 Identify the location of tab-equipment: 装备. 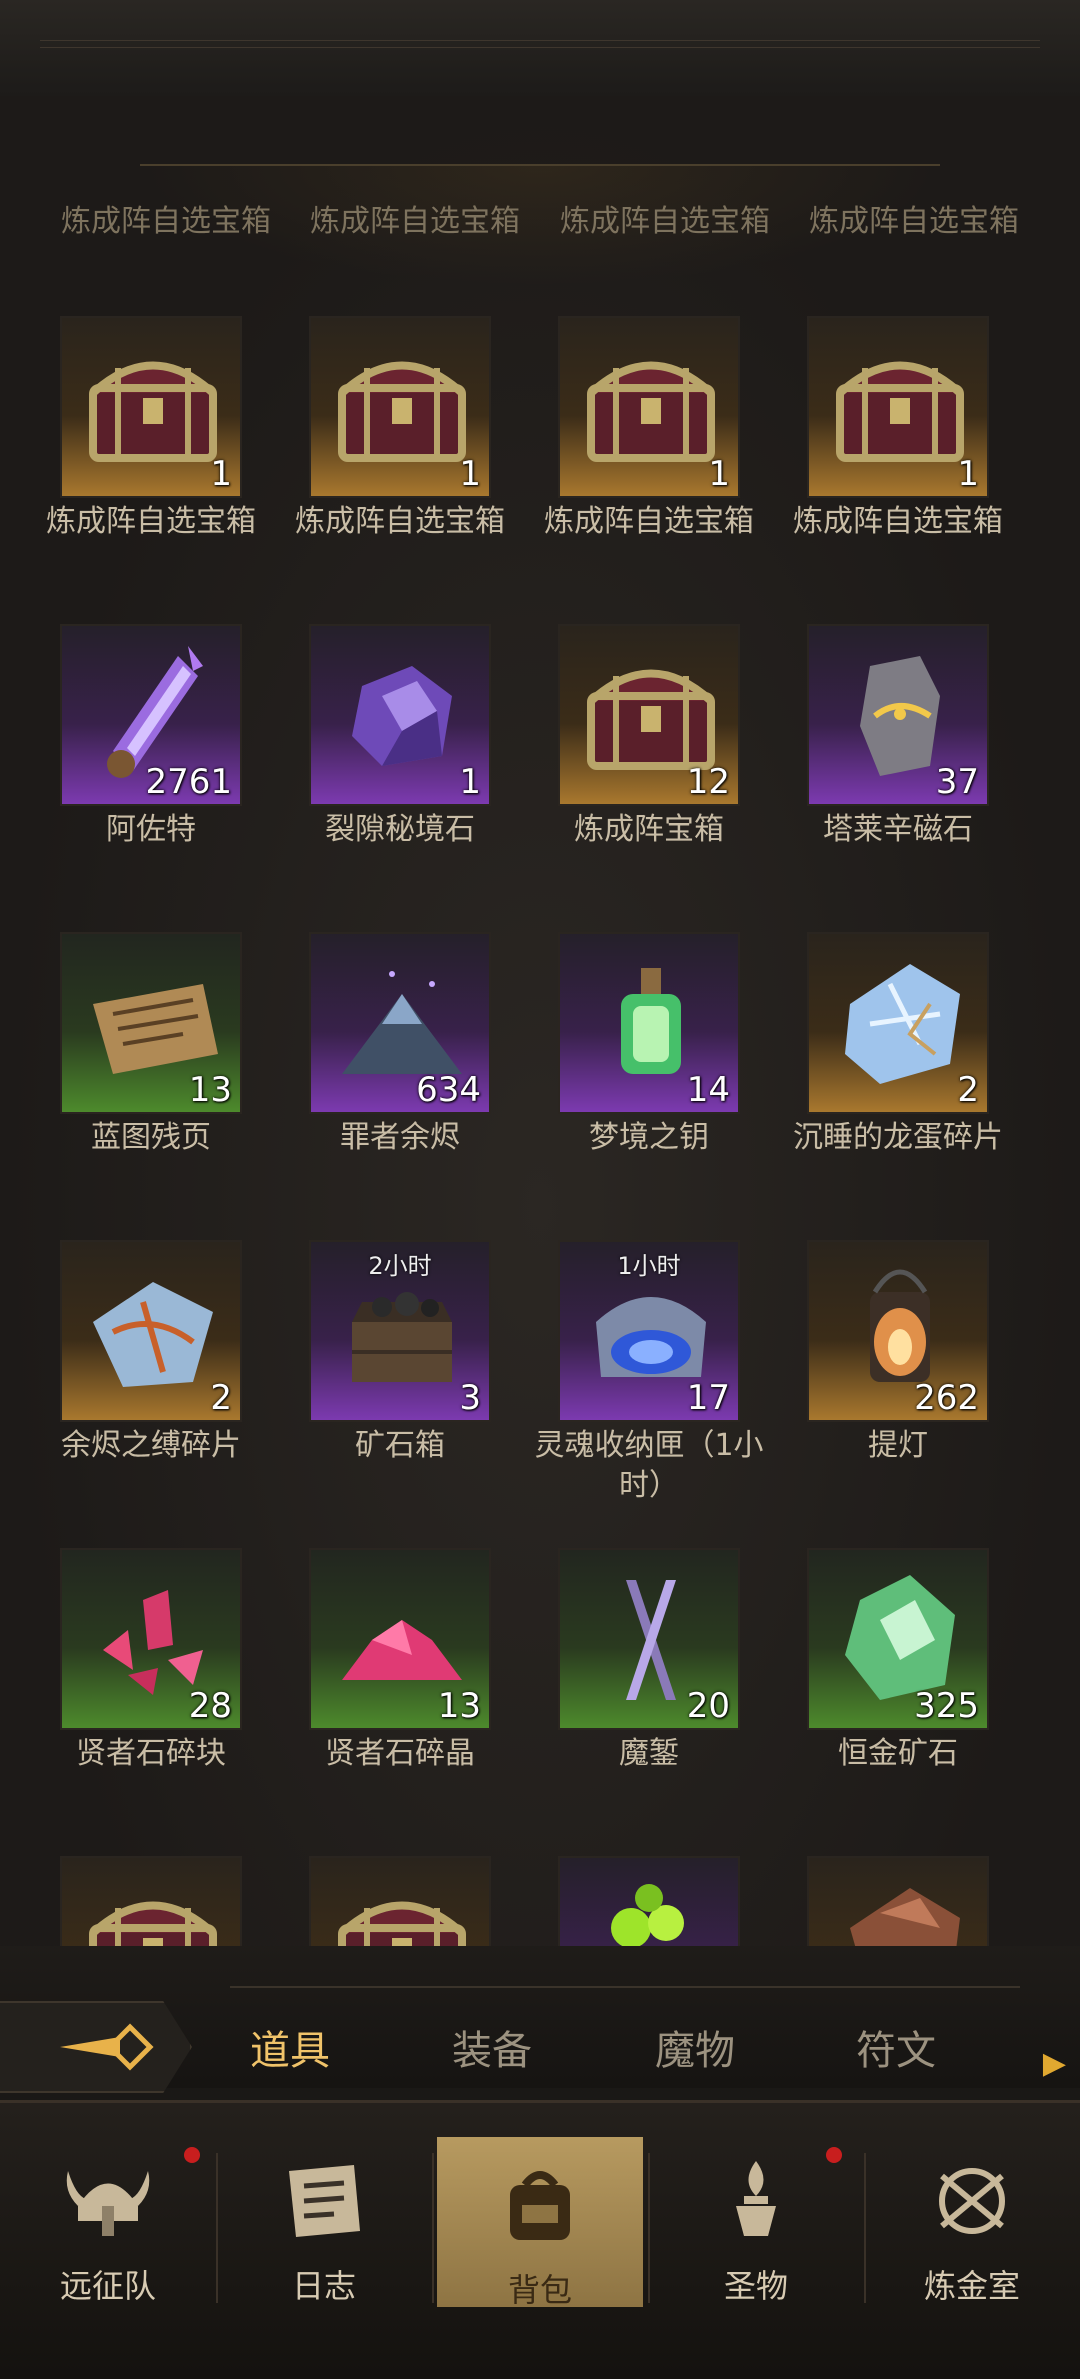
(492, 2047).